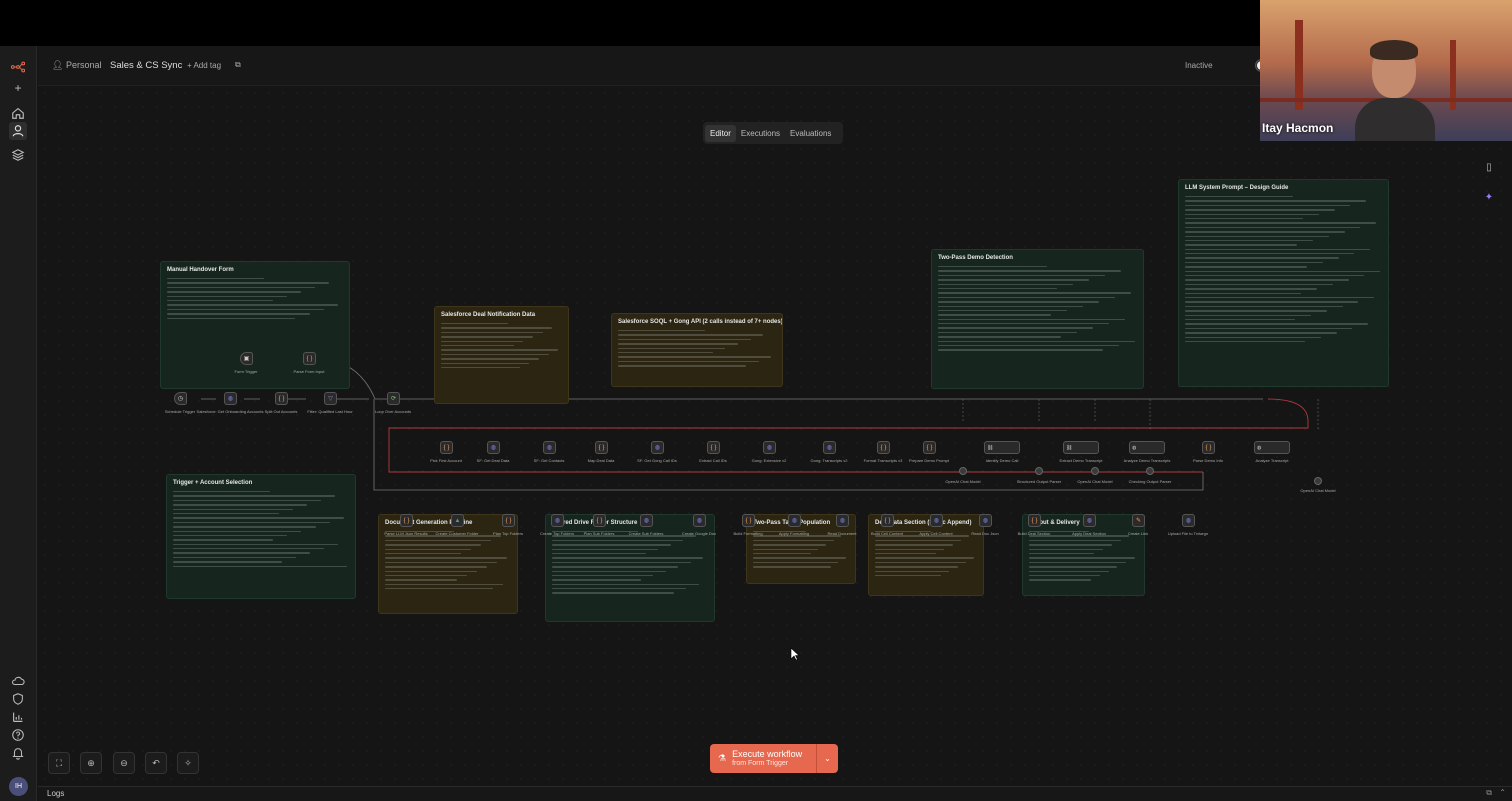  I want to click on tab-editor: Editor, so click(720, 133).